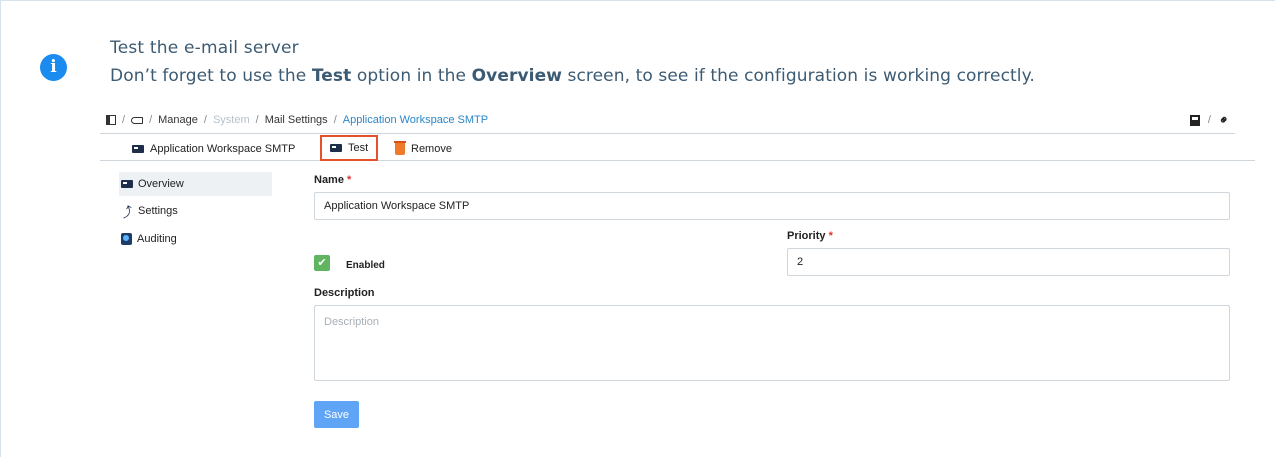  I want to click on breadcrumb-actions: / ⚭, so click(1210, 120).